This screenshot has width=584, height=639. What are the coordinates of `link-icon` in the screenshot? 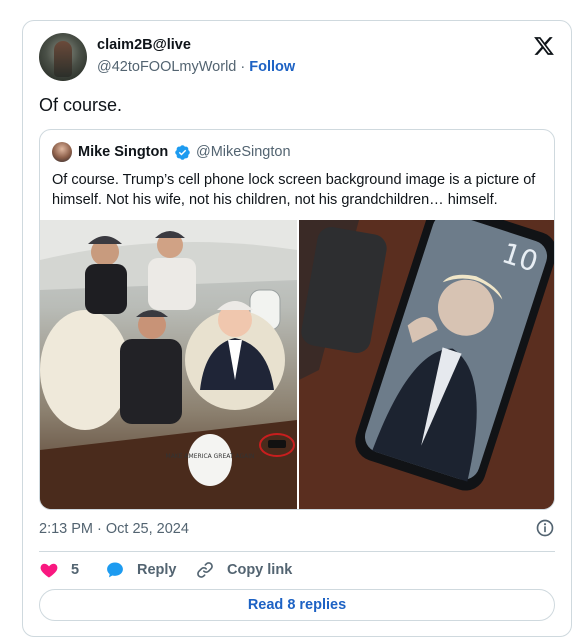 It's located at (205, 570).